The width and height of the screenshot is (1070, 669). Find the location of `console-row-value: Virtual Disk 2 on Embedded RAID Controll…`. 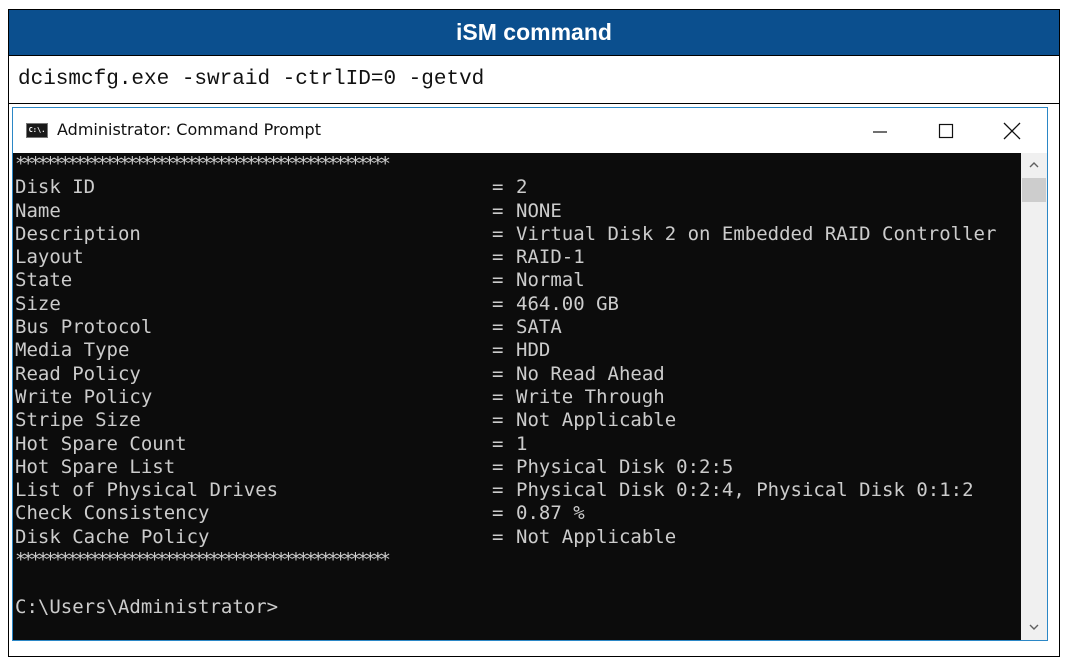

console-row-value: Virtual Disk 2 on Embedded RAID Controll… is located at coordinates (756, 233).